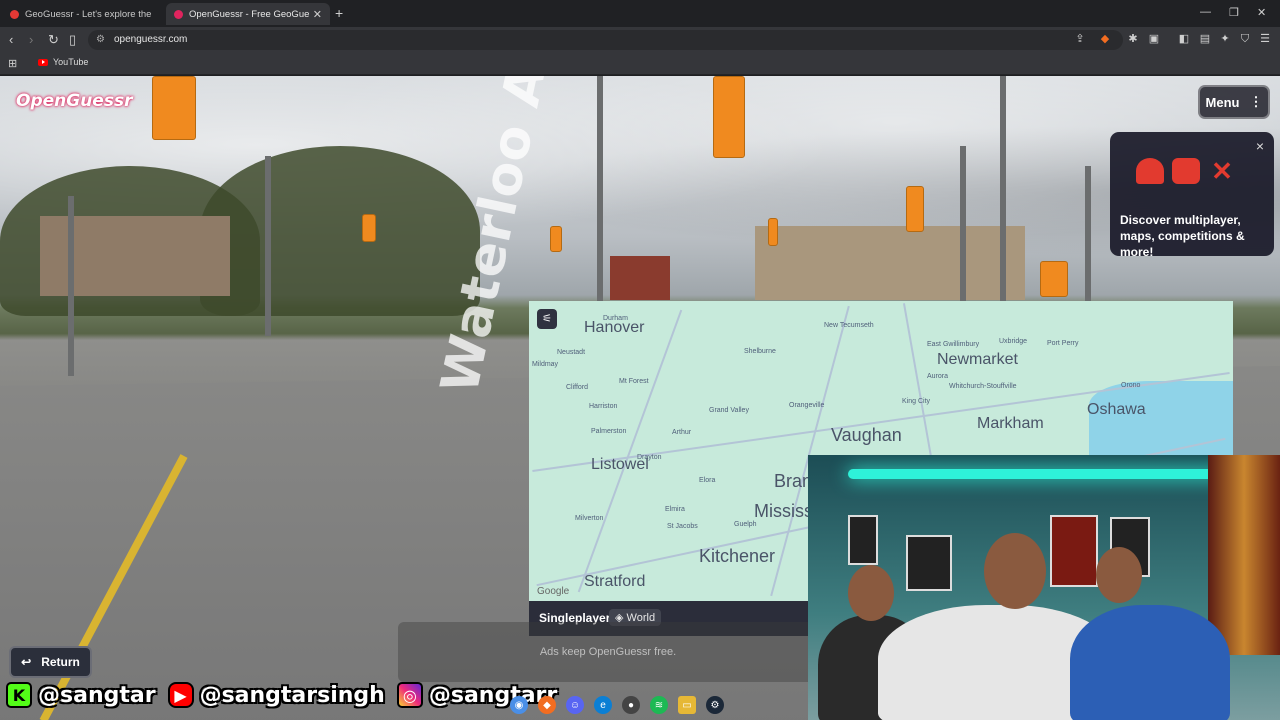  Describe the element at coordinates (1225, 39) in the screenshot. I see `leo-icon: ✦` at that location.